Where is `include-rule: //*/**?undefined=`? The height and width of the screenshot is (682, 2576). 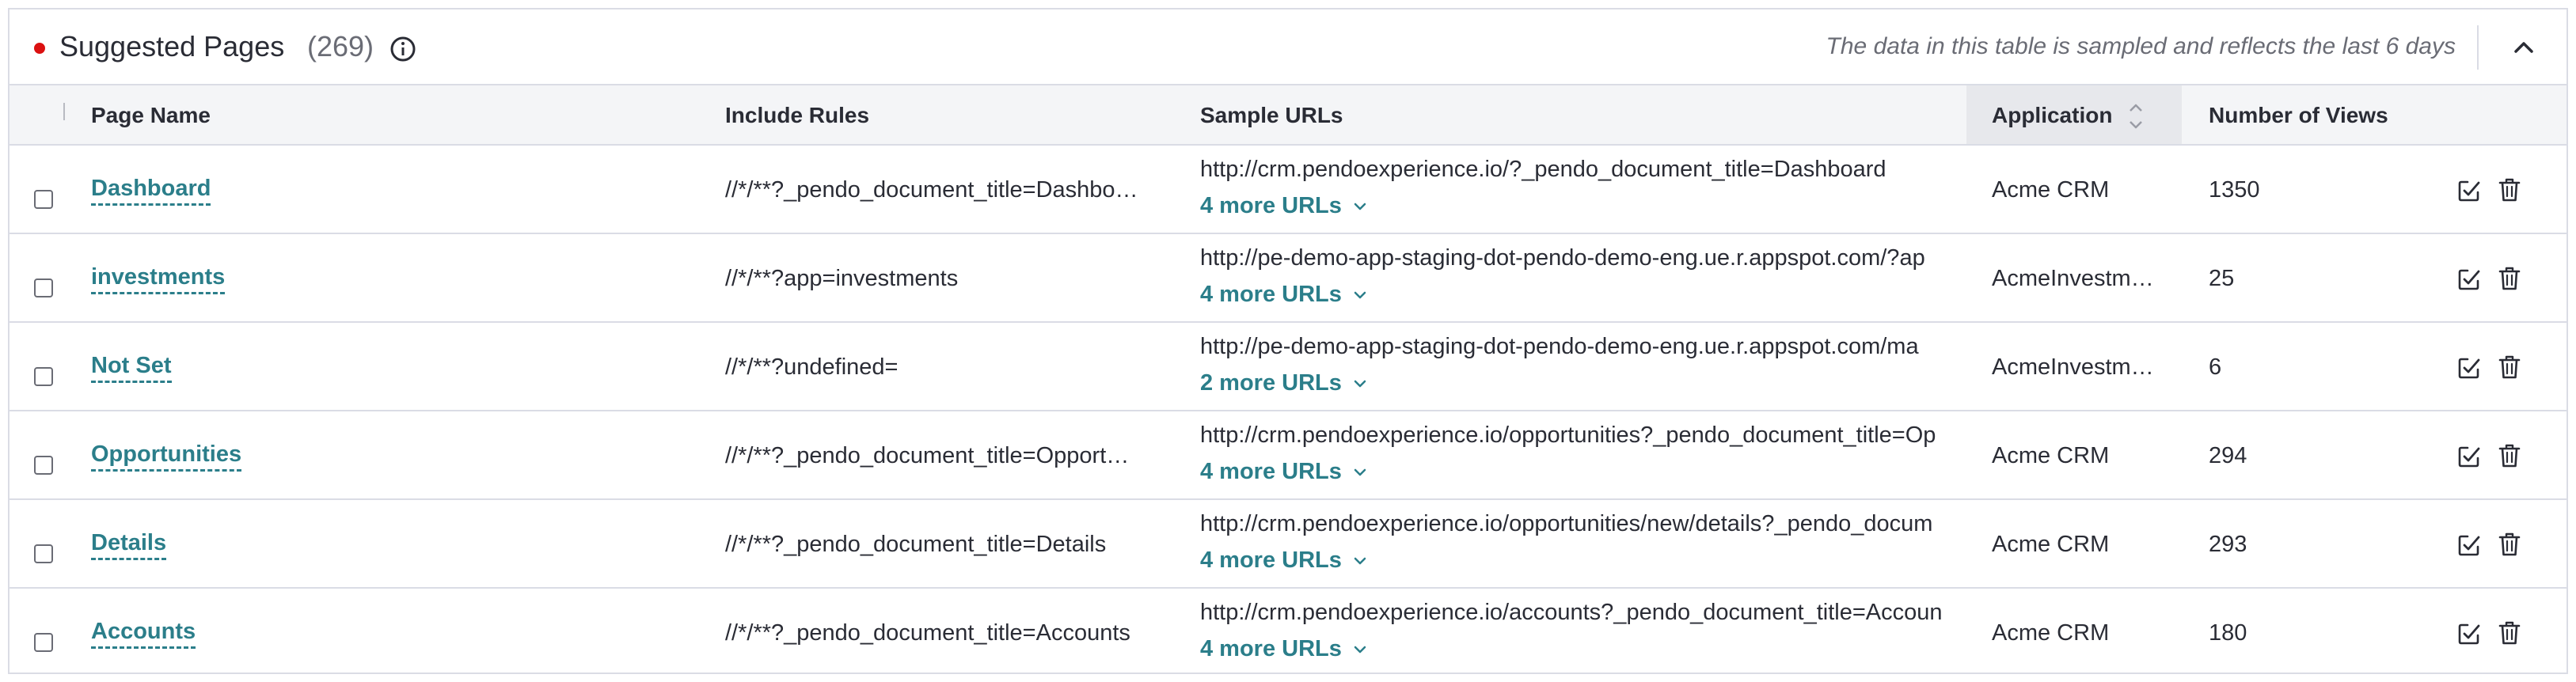
include-rule: //*/**?undefined= is located at coordinates (812, 367).